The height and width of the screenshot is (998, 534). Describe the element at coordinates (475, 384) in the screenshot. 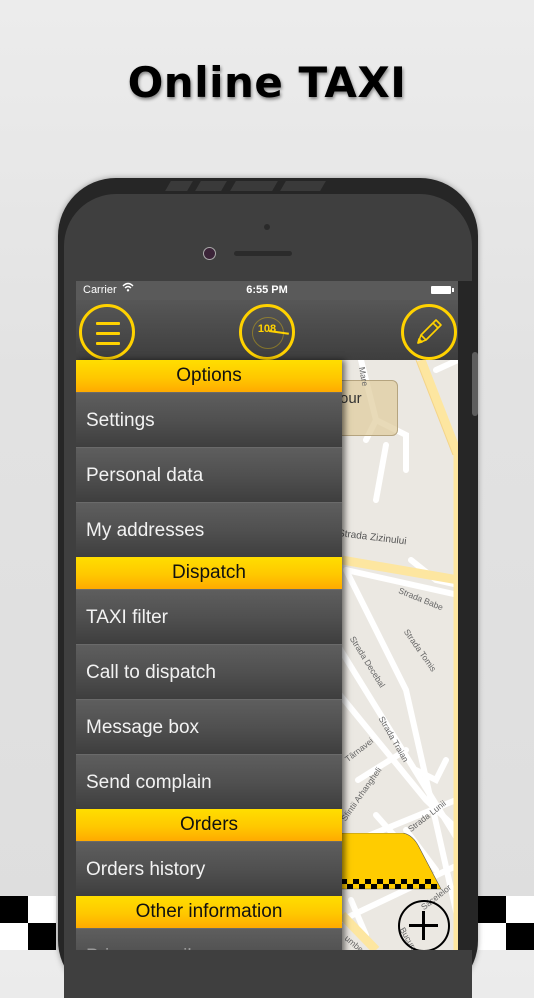

I see `phone-side-button` at that location.